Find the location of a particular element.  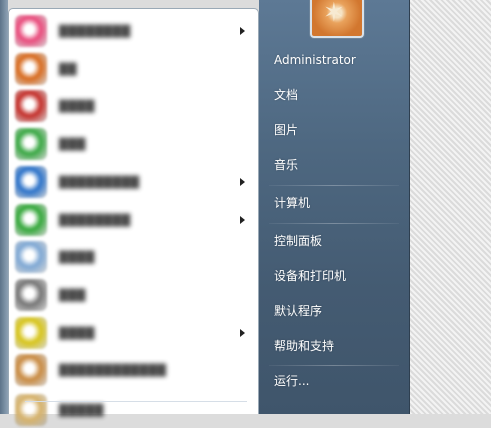

program-item: ████████████ is located at coordinates (134, 370).